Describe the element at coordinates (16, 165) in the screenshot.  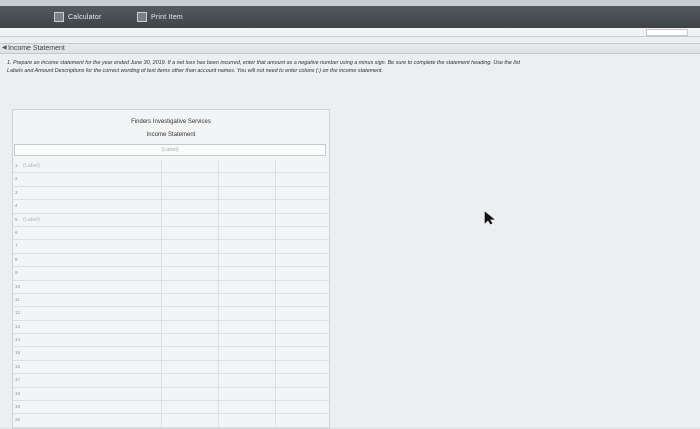
I see `row-number: 1` at that location.